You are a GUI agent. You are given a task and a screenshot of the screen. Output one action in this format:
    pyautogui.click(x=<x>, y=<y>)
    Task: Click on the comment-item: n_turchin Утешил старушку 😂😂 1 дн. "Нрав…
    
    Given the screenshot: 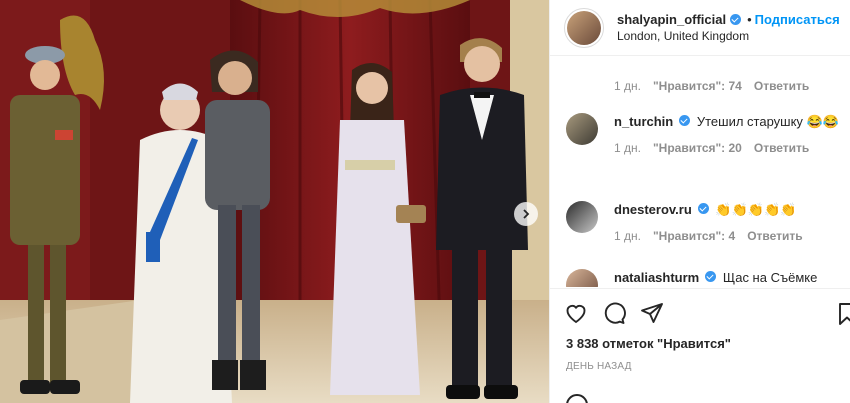 What is the action you would take?
    pyautogui.click(x=702, y=134)
    